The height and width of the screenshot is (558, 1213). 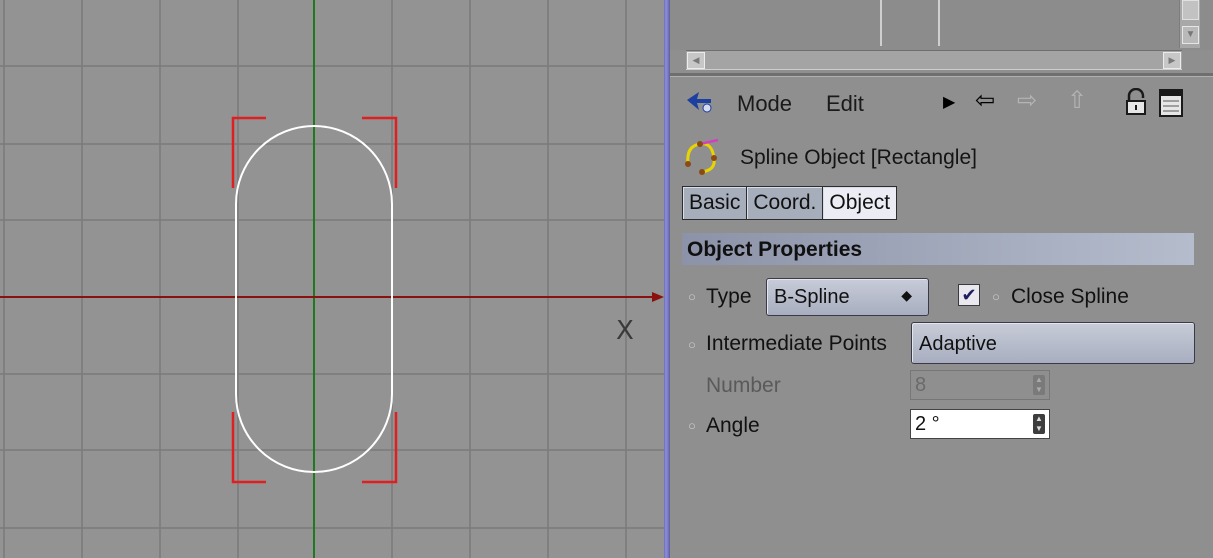 I want to click on scrollbar-thumb, so click(x=1190, y=10).